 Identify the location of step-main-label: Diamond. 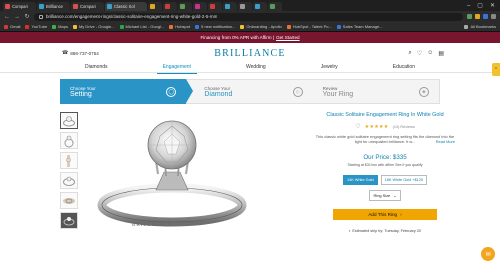
(218, 94).